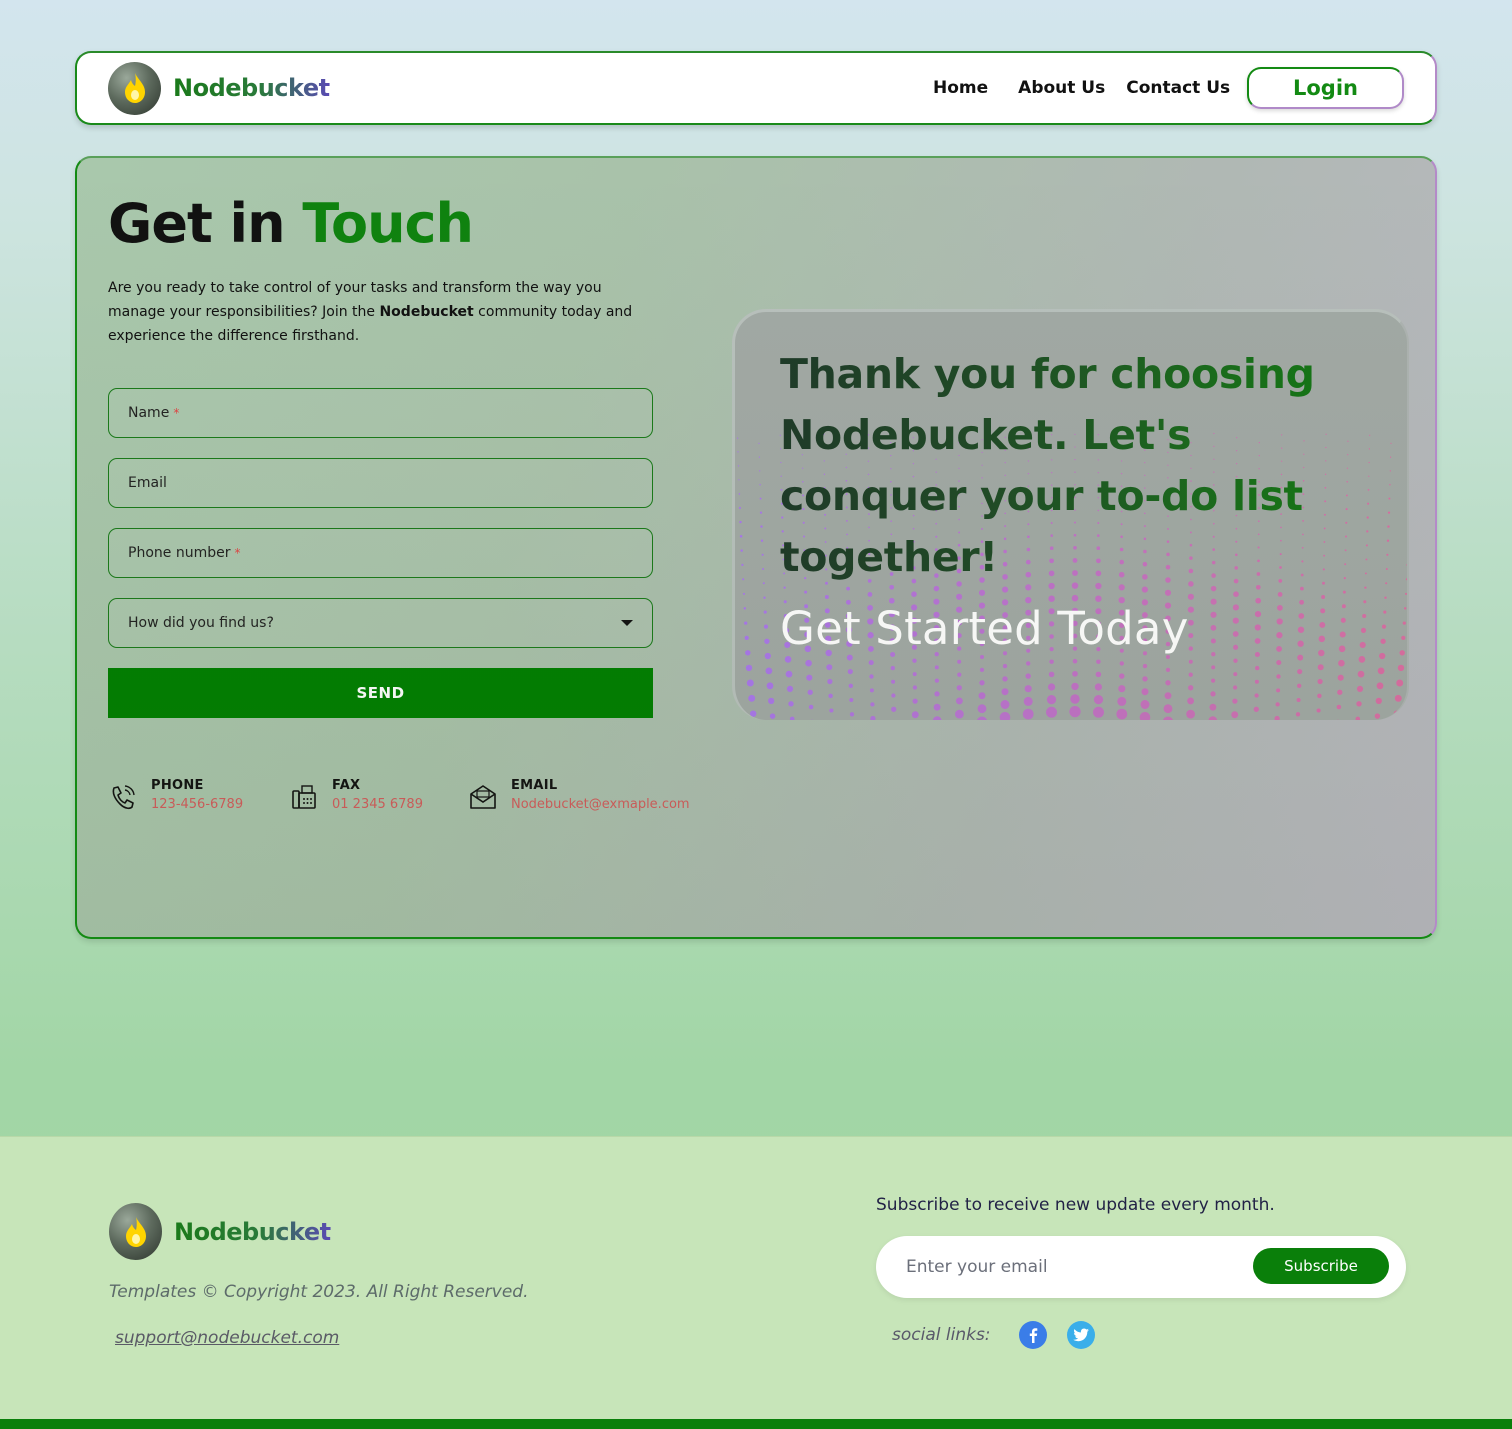 The height and width of the screenshot is (1429, 1512). What do you see at coordinates (149, 413) in the screenshot?
I see `name-label: Name` at bounding box center [149, 413].